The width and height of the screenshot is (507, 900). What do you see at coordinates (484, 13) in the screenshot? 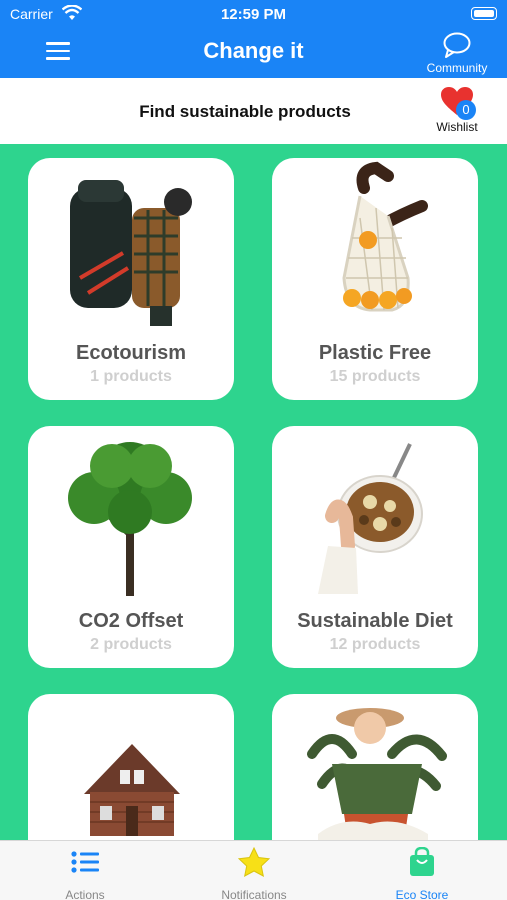
I see `battery-icon` at bounding box center [484, 13].